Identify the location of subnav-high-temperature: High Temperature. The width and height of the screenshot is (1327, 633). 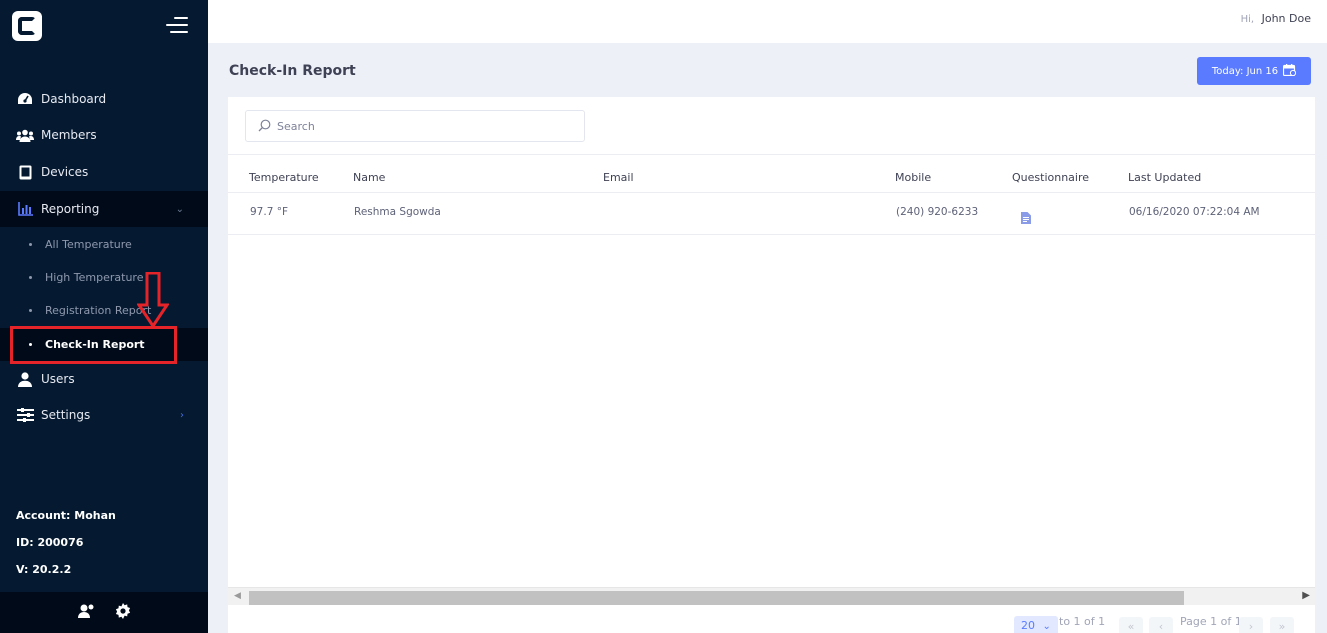
(104, 277).